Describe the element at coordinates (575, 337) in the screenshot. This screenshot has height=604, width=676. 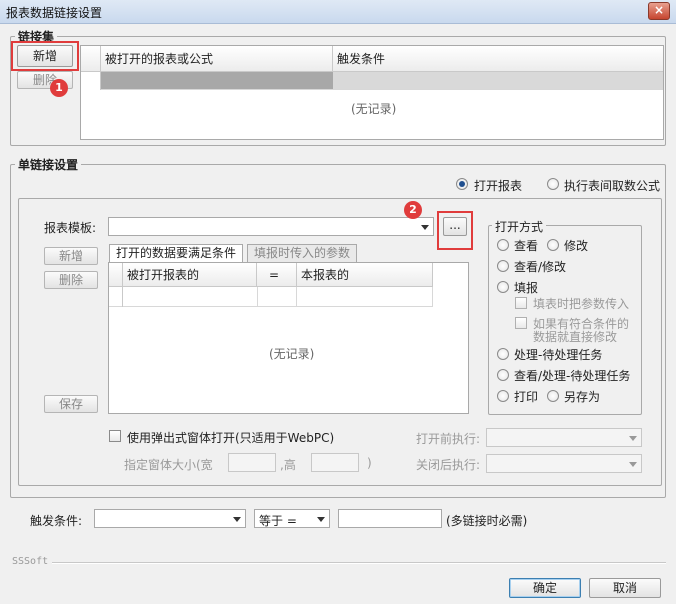
I see `fill-direct-label-2: 数据就直接修改` at that location.